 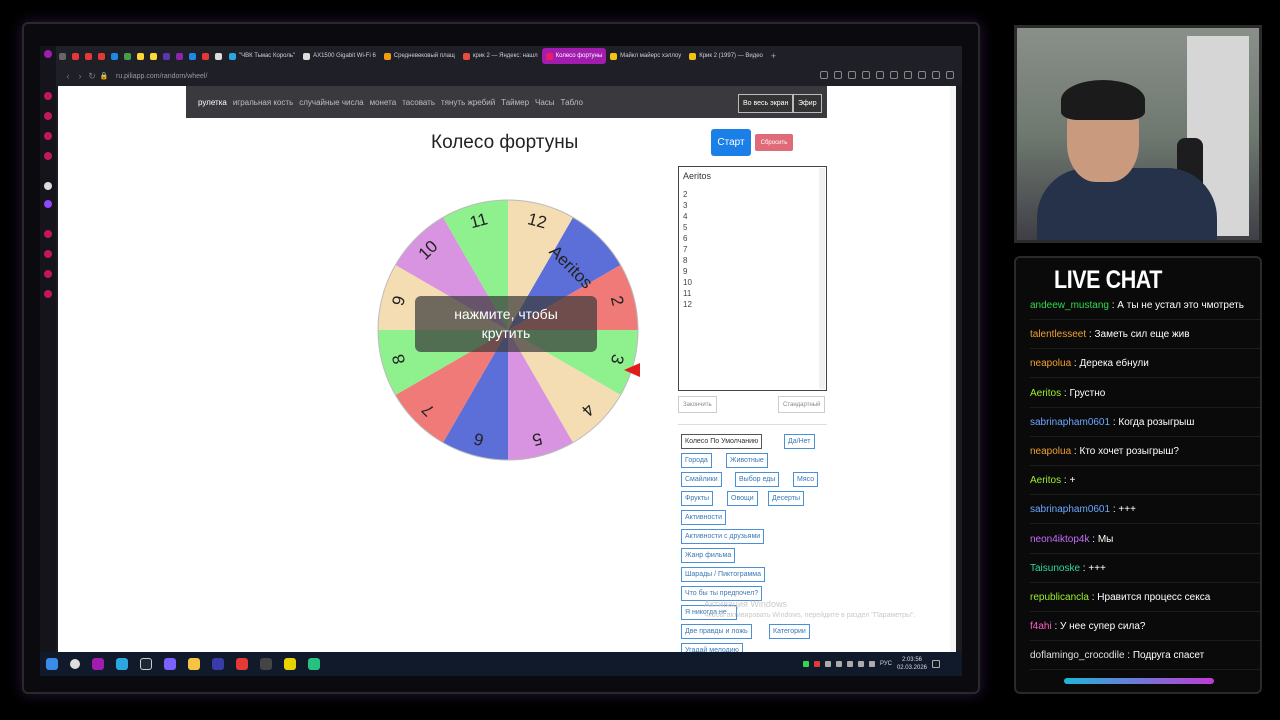 What do you see at coordinates (773, 56) in the screenshot?
I see `new-tab-icon: +` at bounding box center [773, 56].